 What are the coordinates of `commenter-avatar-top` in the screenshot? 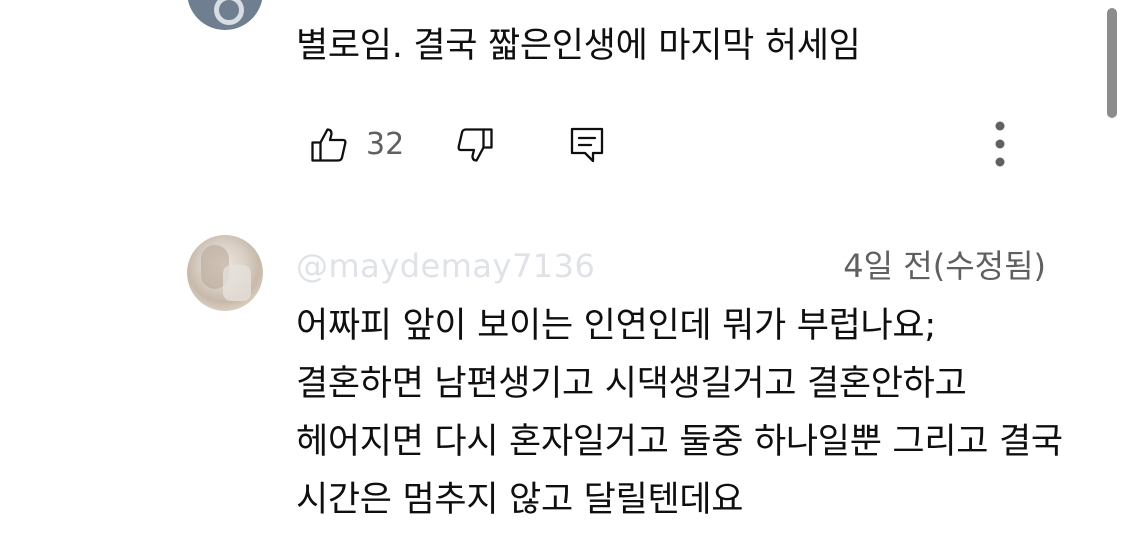 It's located at (225, 15).